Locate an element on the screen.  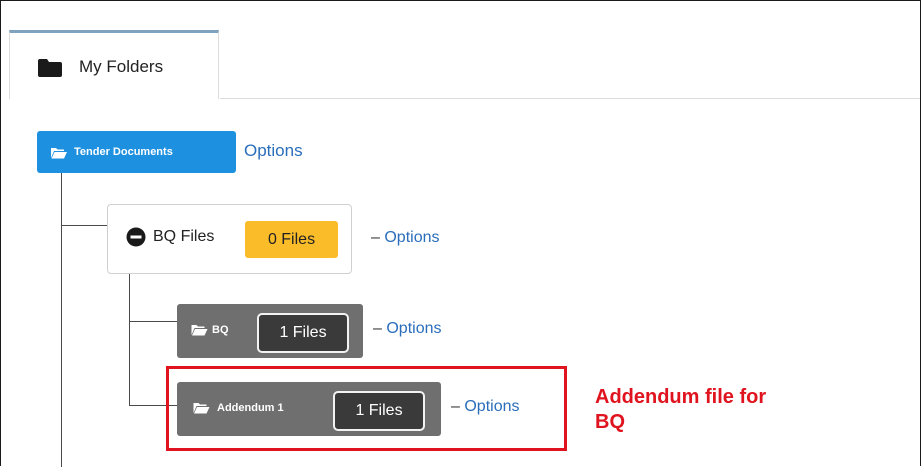
folder-label: Tender Documents is located at coordinates (123, 152).